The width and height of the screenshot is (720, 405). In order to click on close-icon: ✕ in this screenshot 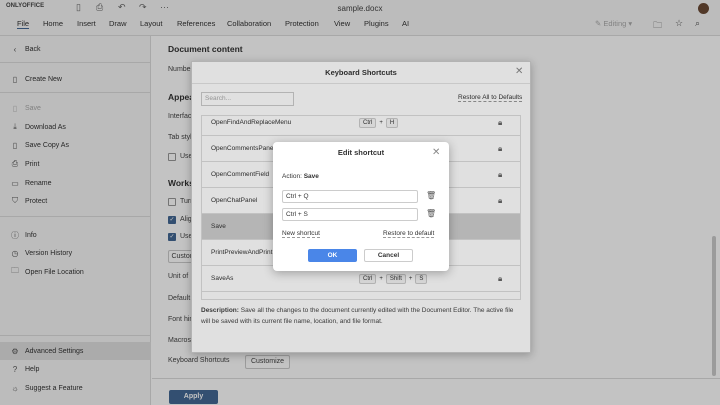, I will do `click(436, 152)`.